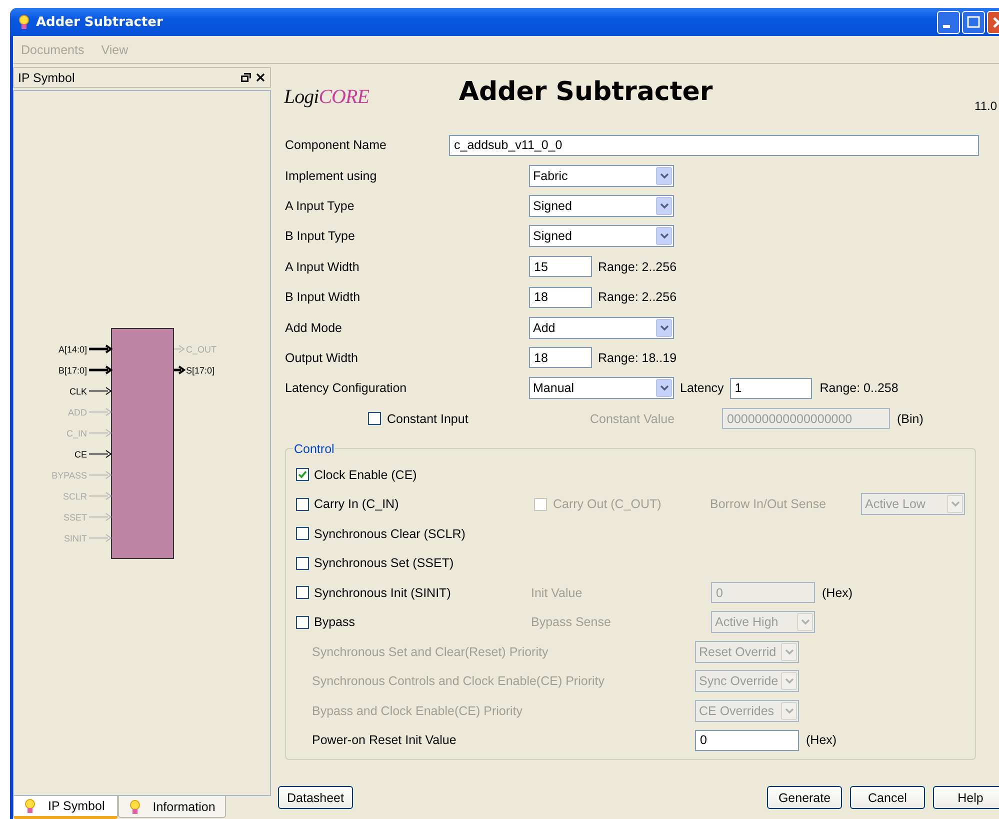 The width and height of the screenshot is (999, 819). Describe the element at coordinates (601, 388) in the screenshot. I see `dropdown: Manual` at that location.